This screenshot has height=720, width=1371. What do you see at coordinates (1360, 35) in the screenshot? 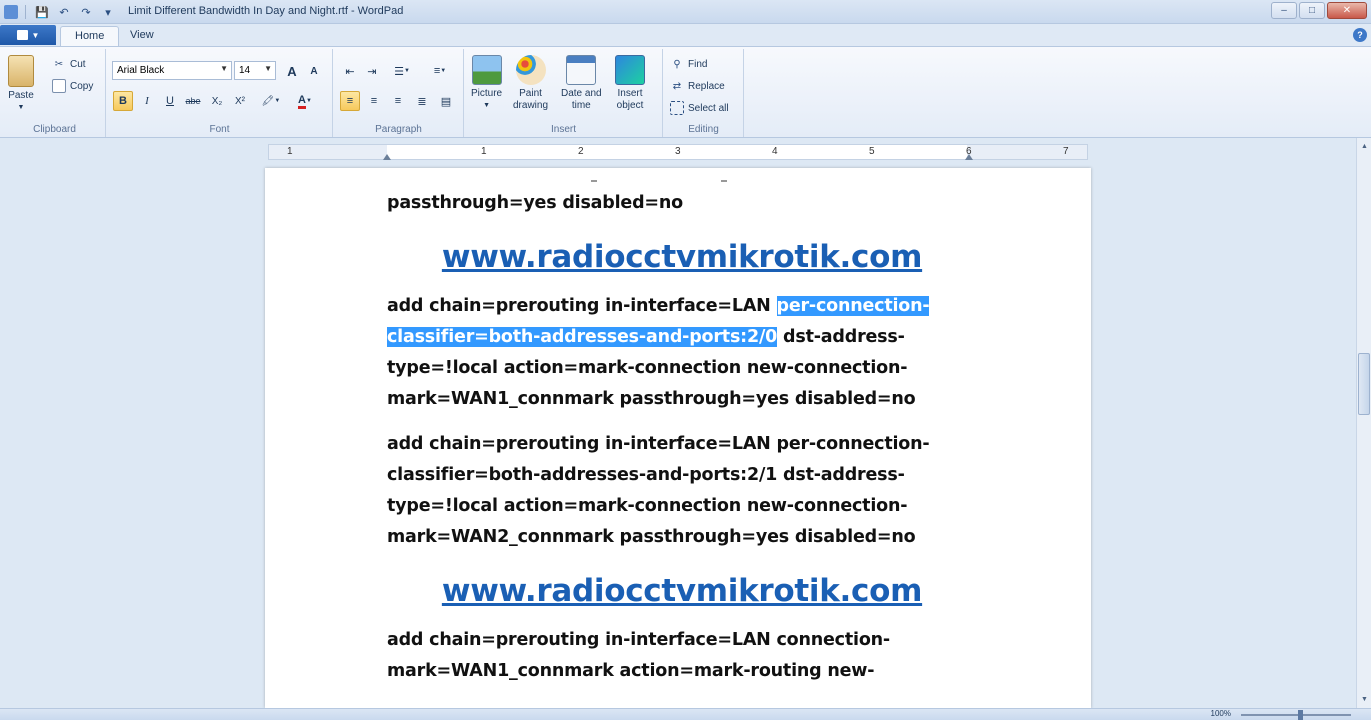
I see `help-icon: ?` at bounding box center [1360, 35].